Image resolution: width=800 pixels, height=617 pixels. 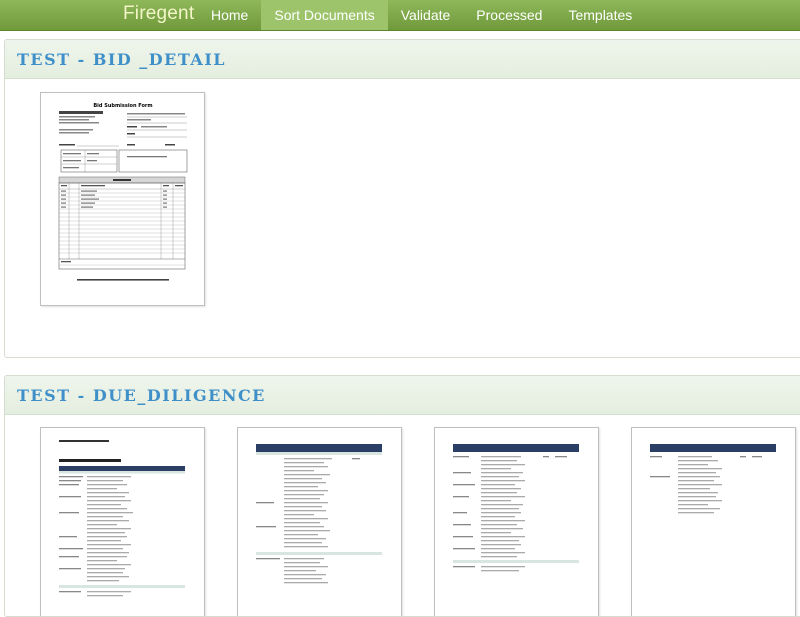 What do you see at coordinates (402, 395) in the screenshot?
I see `panel-header: TEST - DUE_DILIGENCE` at bounding box center [402, 395].